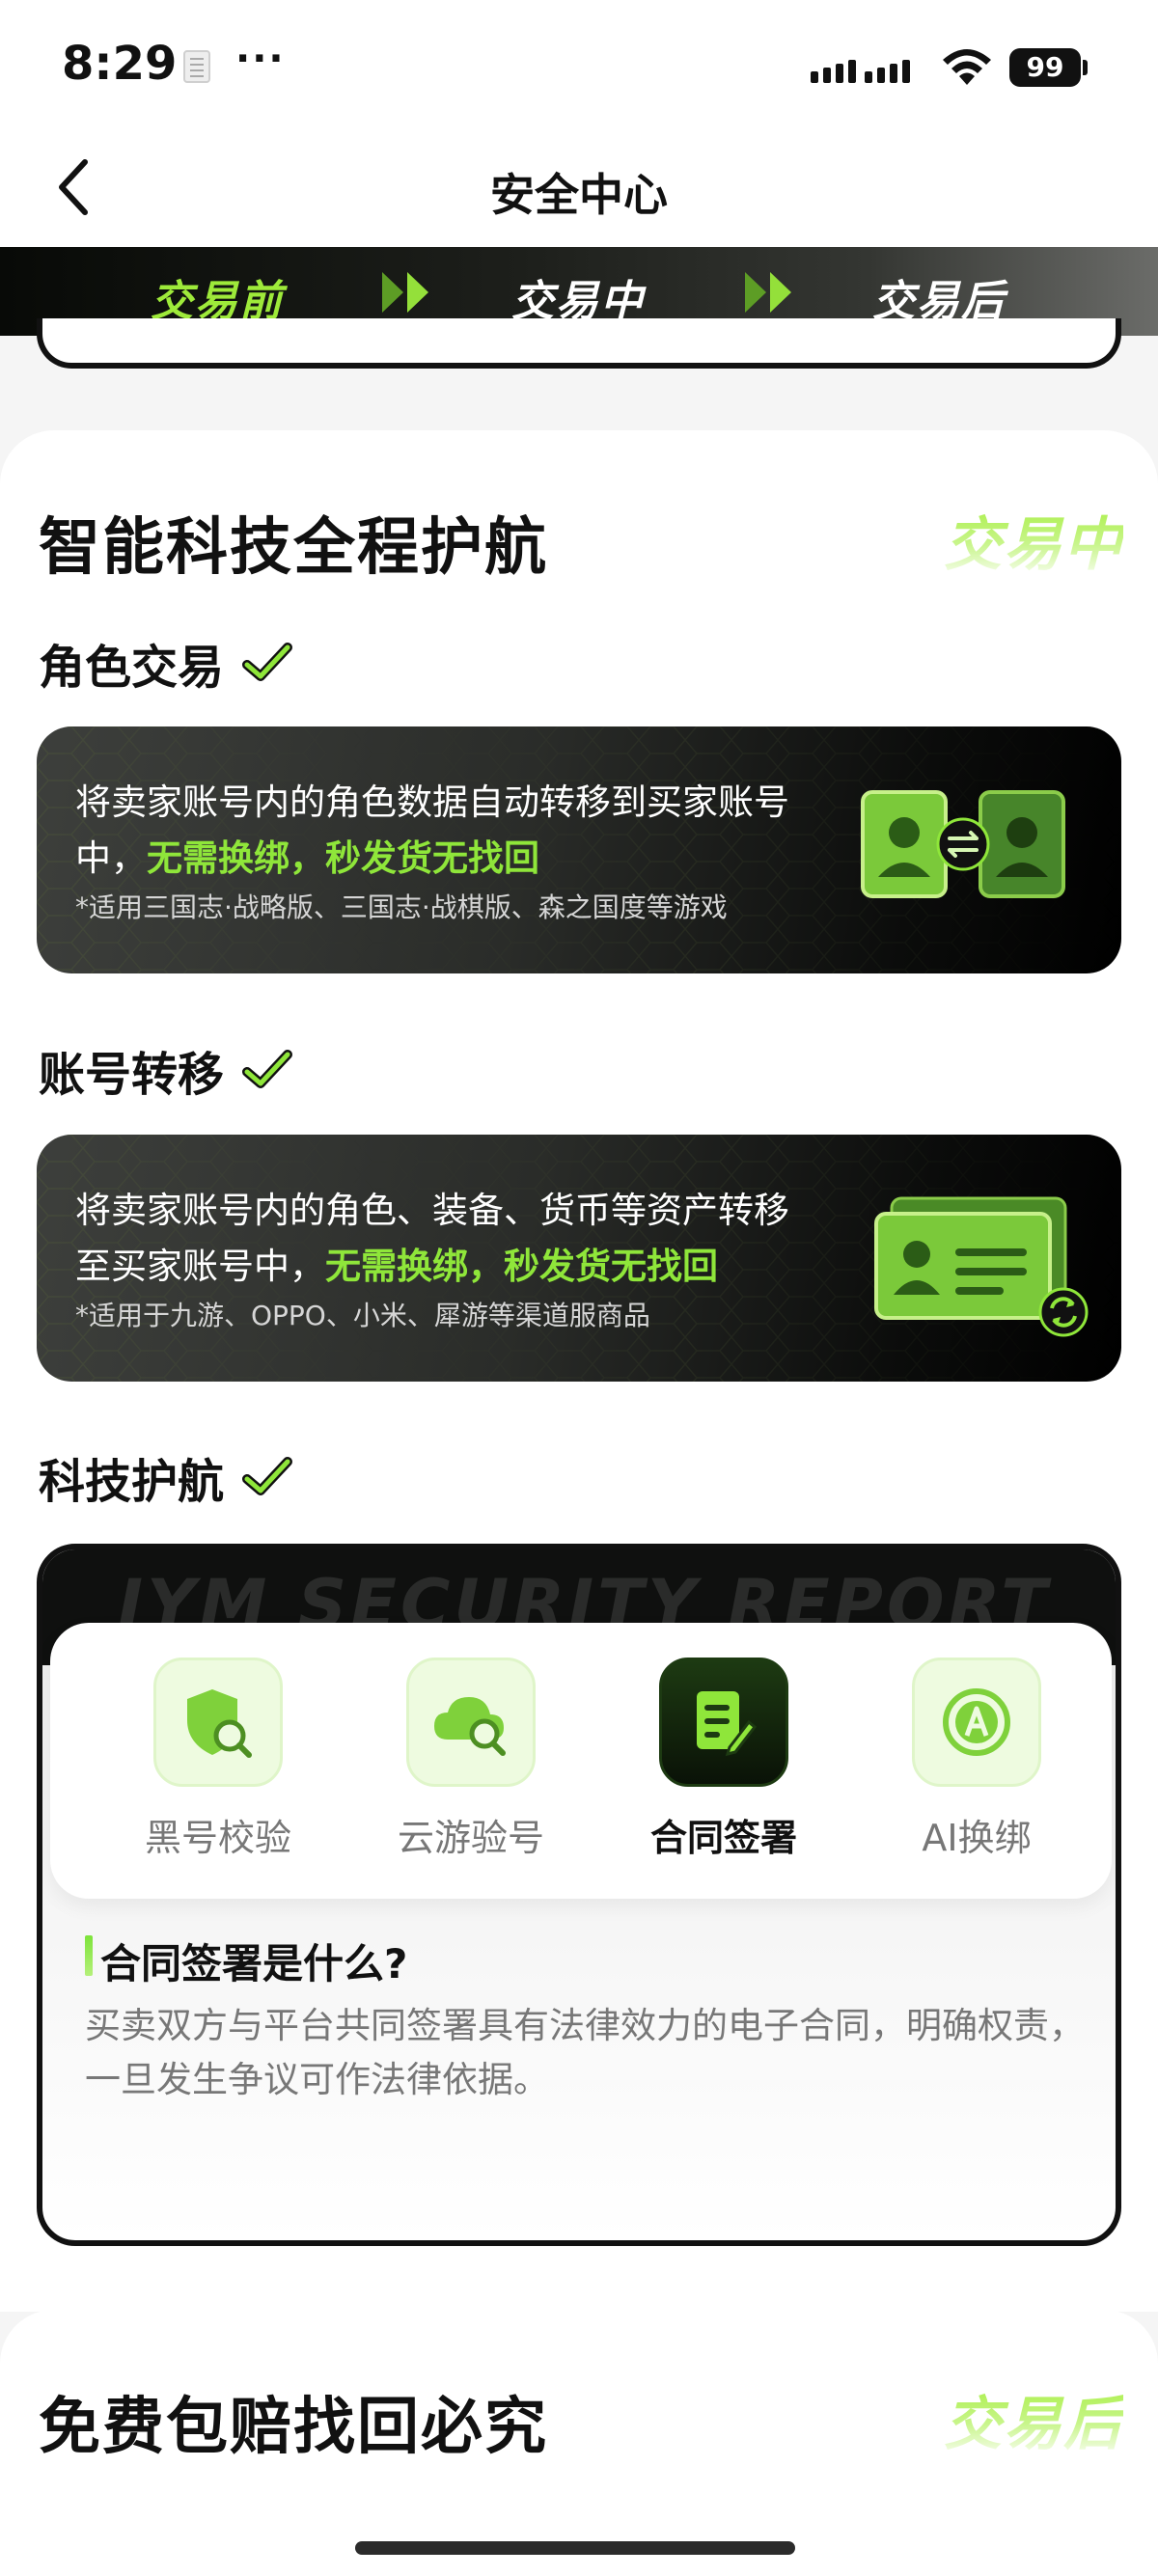 The image size is (1158, 2576). What do you see at coordinates (132, 668) in the screenshot?
I see `role-trade-heading-label: 角色交易` at bounding box center [132, 668].